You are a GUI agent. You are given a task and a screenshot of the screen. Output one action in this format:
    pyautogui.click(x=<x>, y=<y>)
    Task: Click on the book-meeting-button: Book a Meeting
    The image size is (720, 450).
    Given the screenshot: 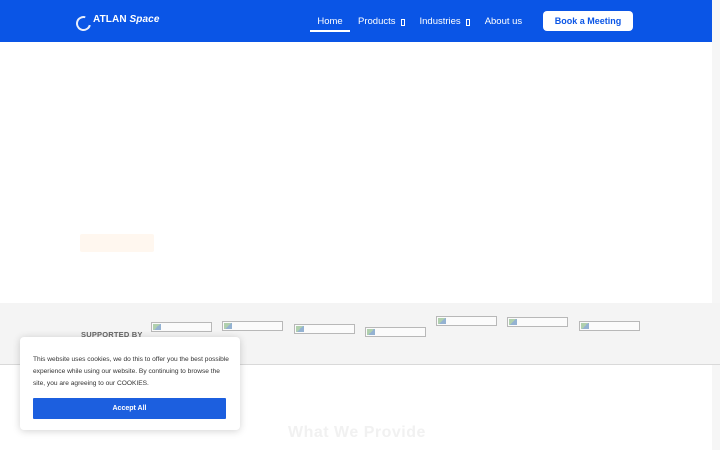 What is the action you would take?
    pyautogui.click(x=588, y=21)
    